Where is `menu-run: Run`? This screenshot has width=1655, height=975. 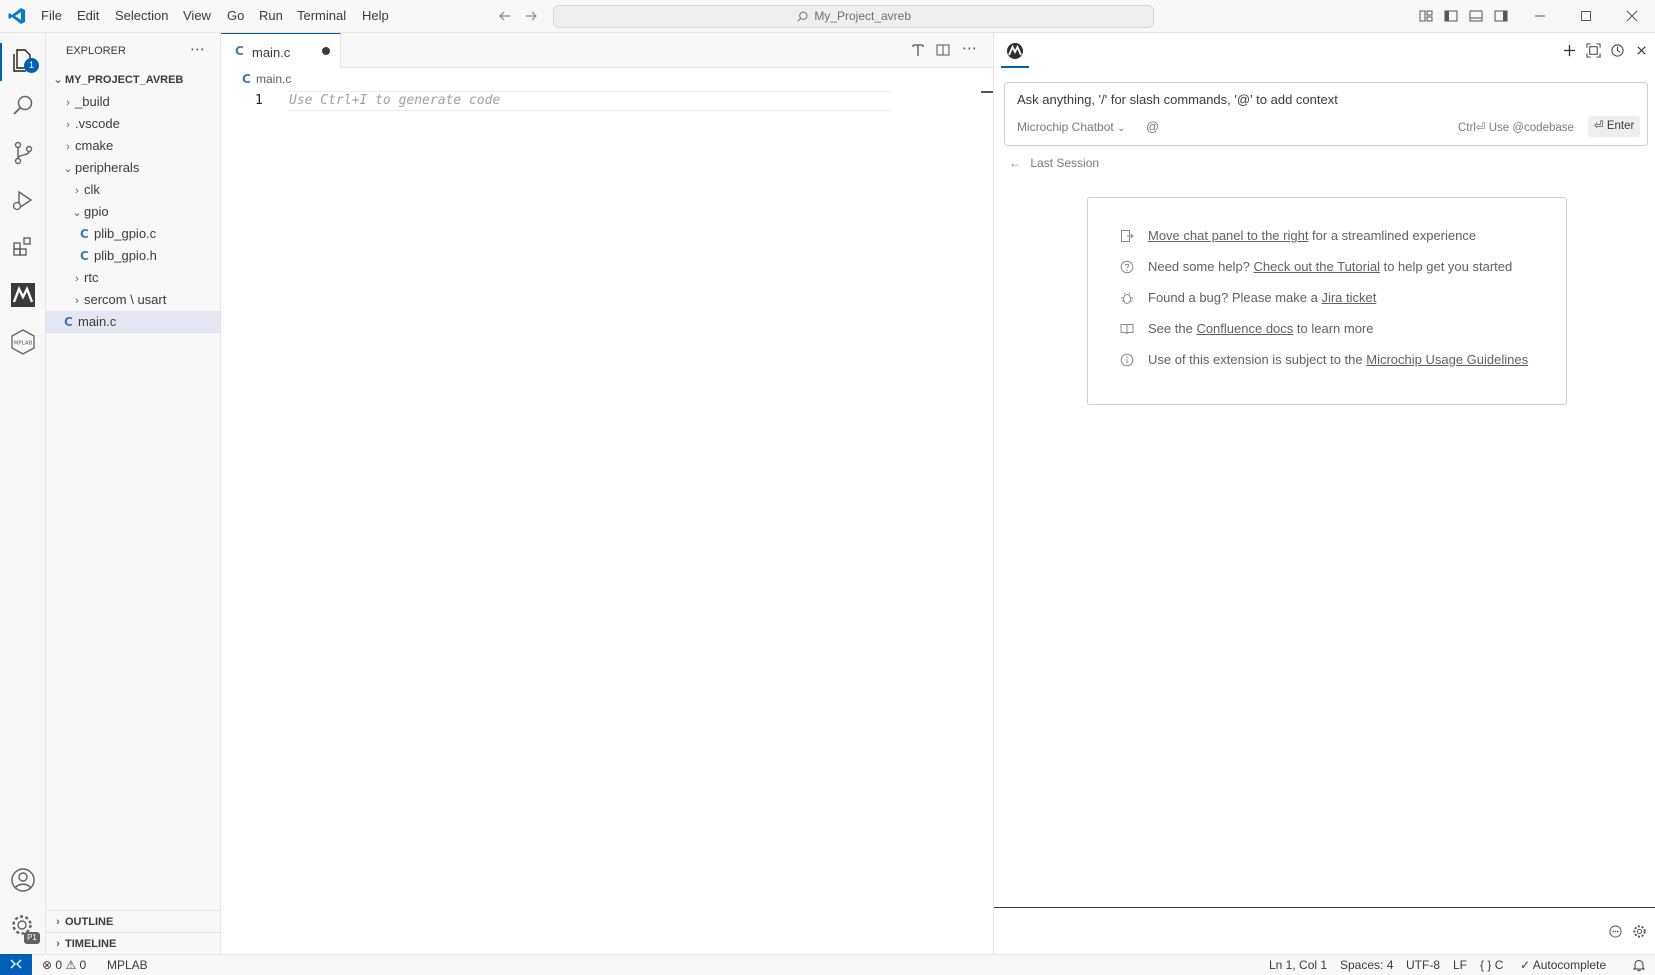 menu-run: Run is located at coordinates (271, 15).